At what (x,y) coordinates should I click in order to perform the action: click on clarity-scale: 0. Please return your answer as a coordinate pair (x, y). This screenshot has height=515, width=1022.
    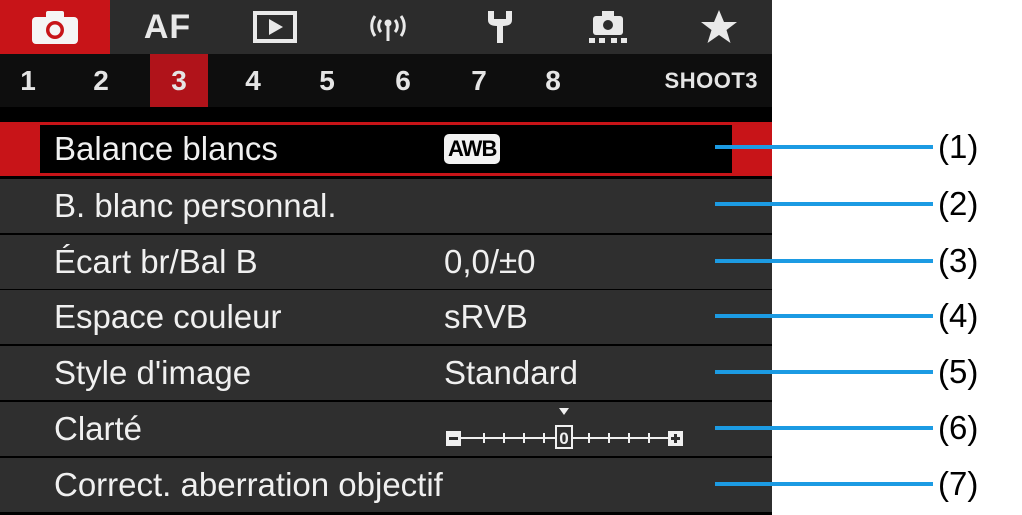
    Looking at the image, I should click on (569, 429).